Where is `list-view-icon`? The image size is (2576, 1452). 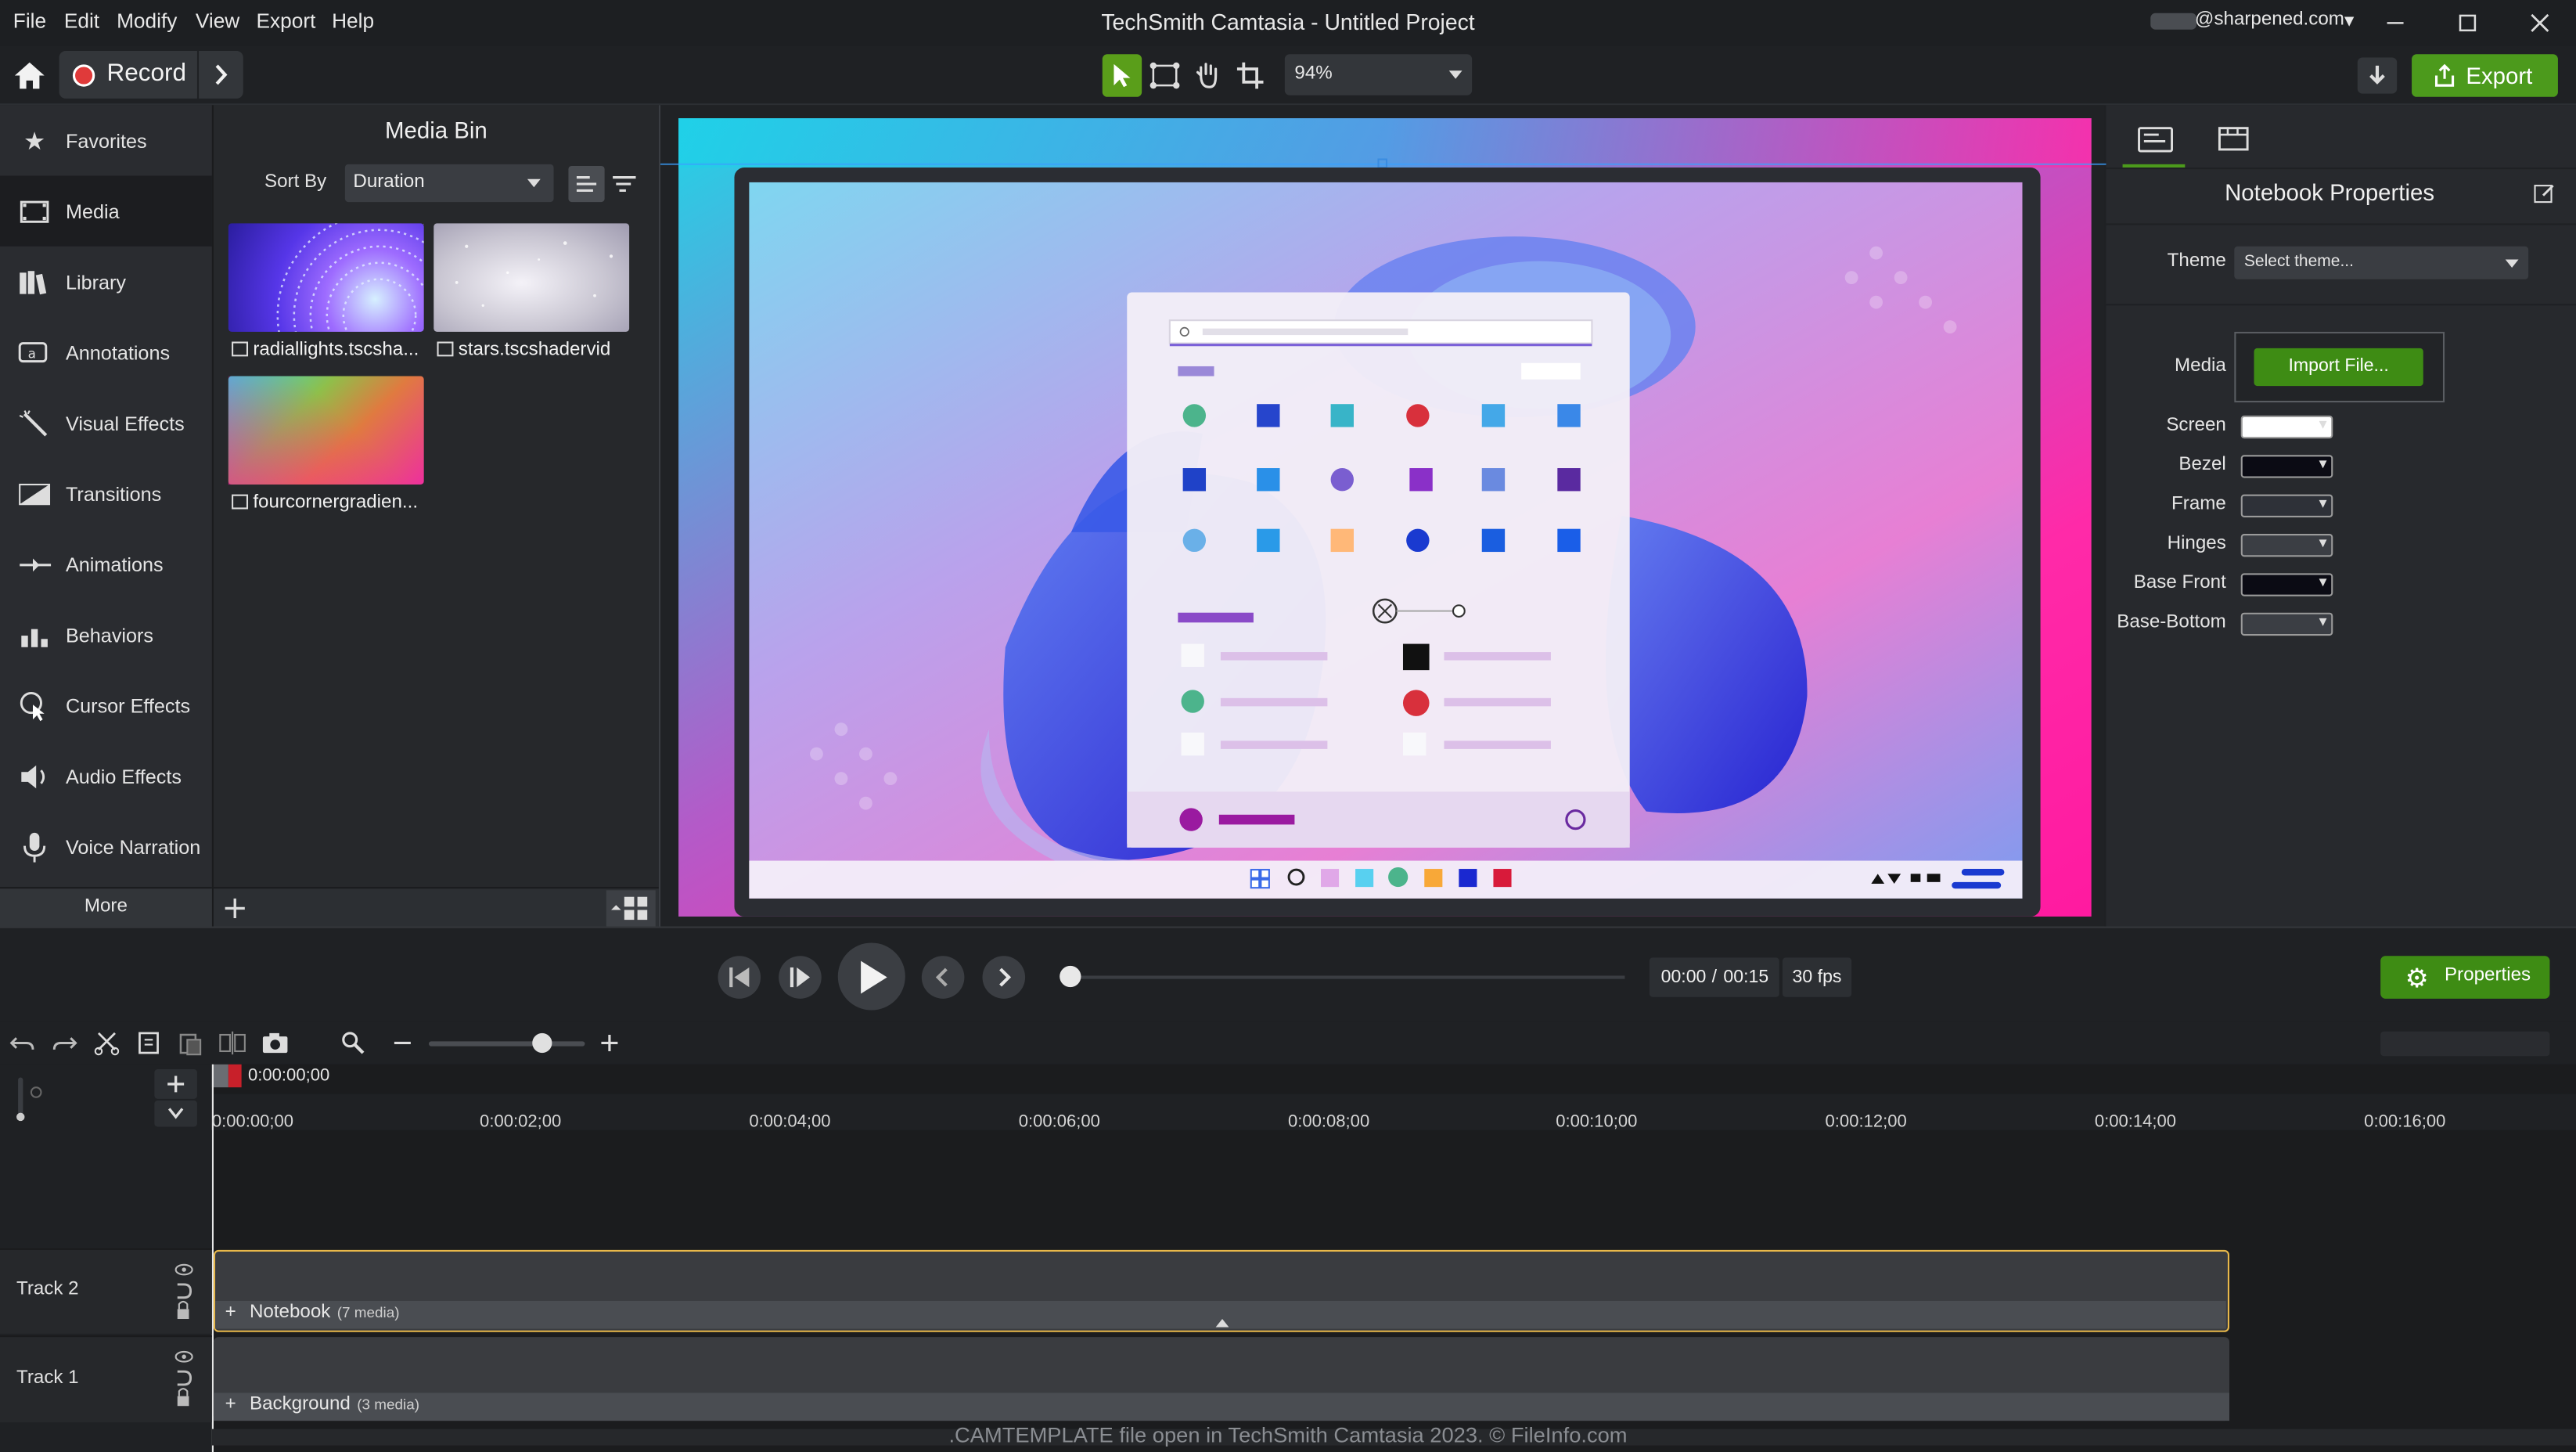
list-view-icon is located at coordinates (586, 184).